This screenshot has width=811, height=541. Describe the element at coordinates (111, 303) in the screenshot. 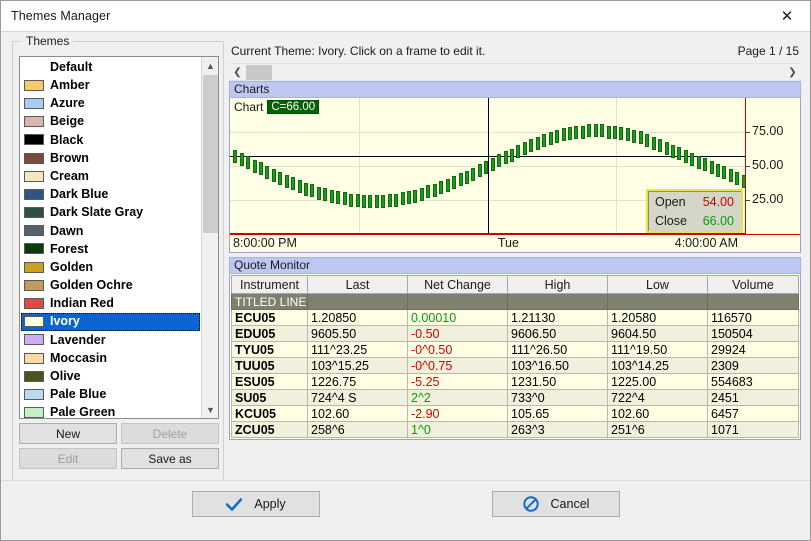

I see `theme-list-item: Indian Red` at that location.